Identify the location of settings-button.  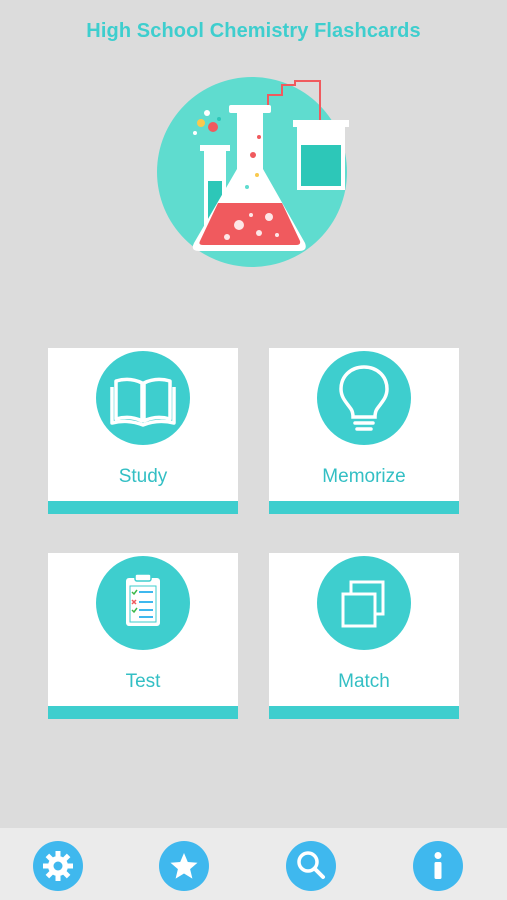
(58, 866).